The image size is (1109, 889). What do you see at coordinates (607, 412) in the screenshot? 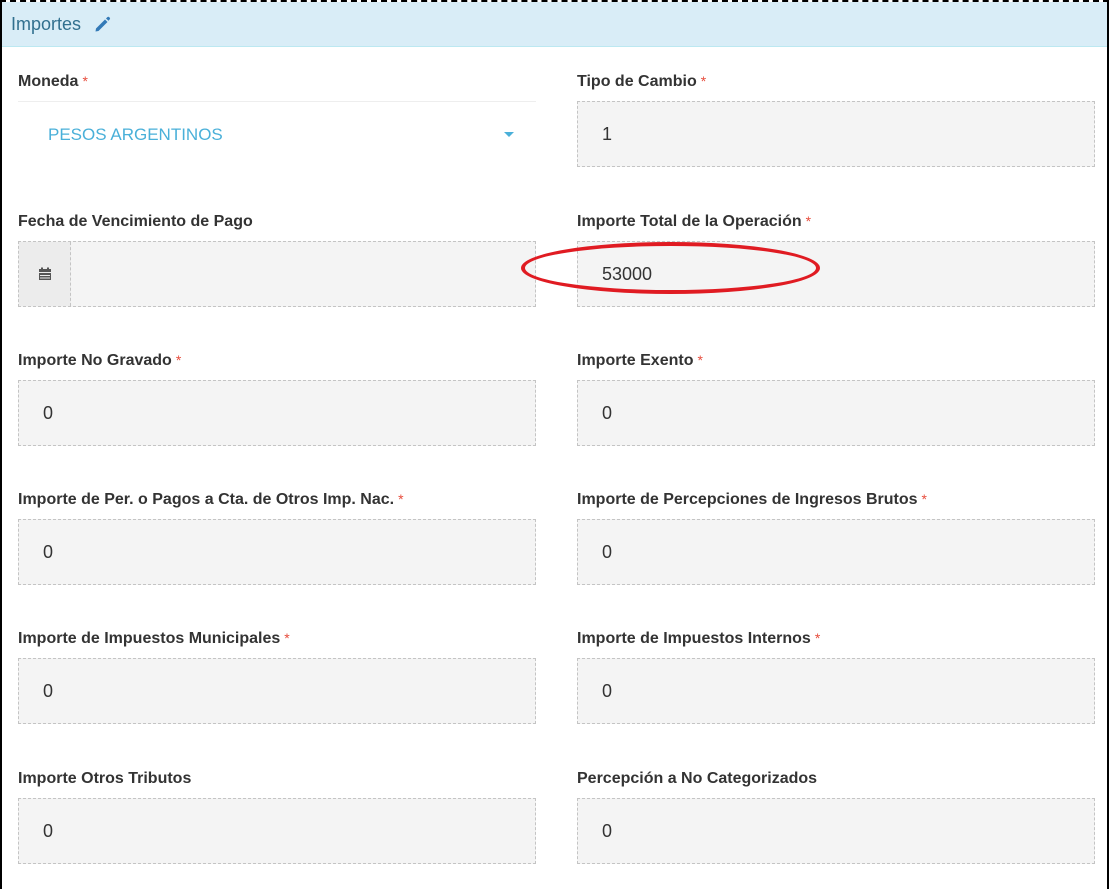
I see `exento-value: 0` at bounding box center [607, 412].